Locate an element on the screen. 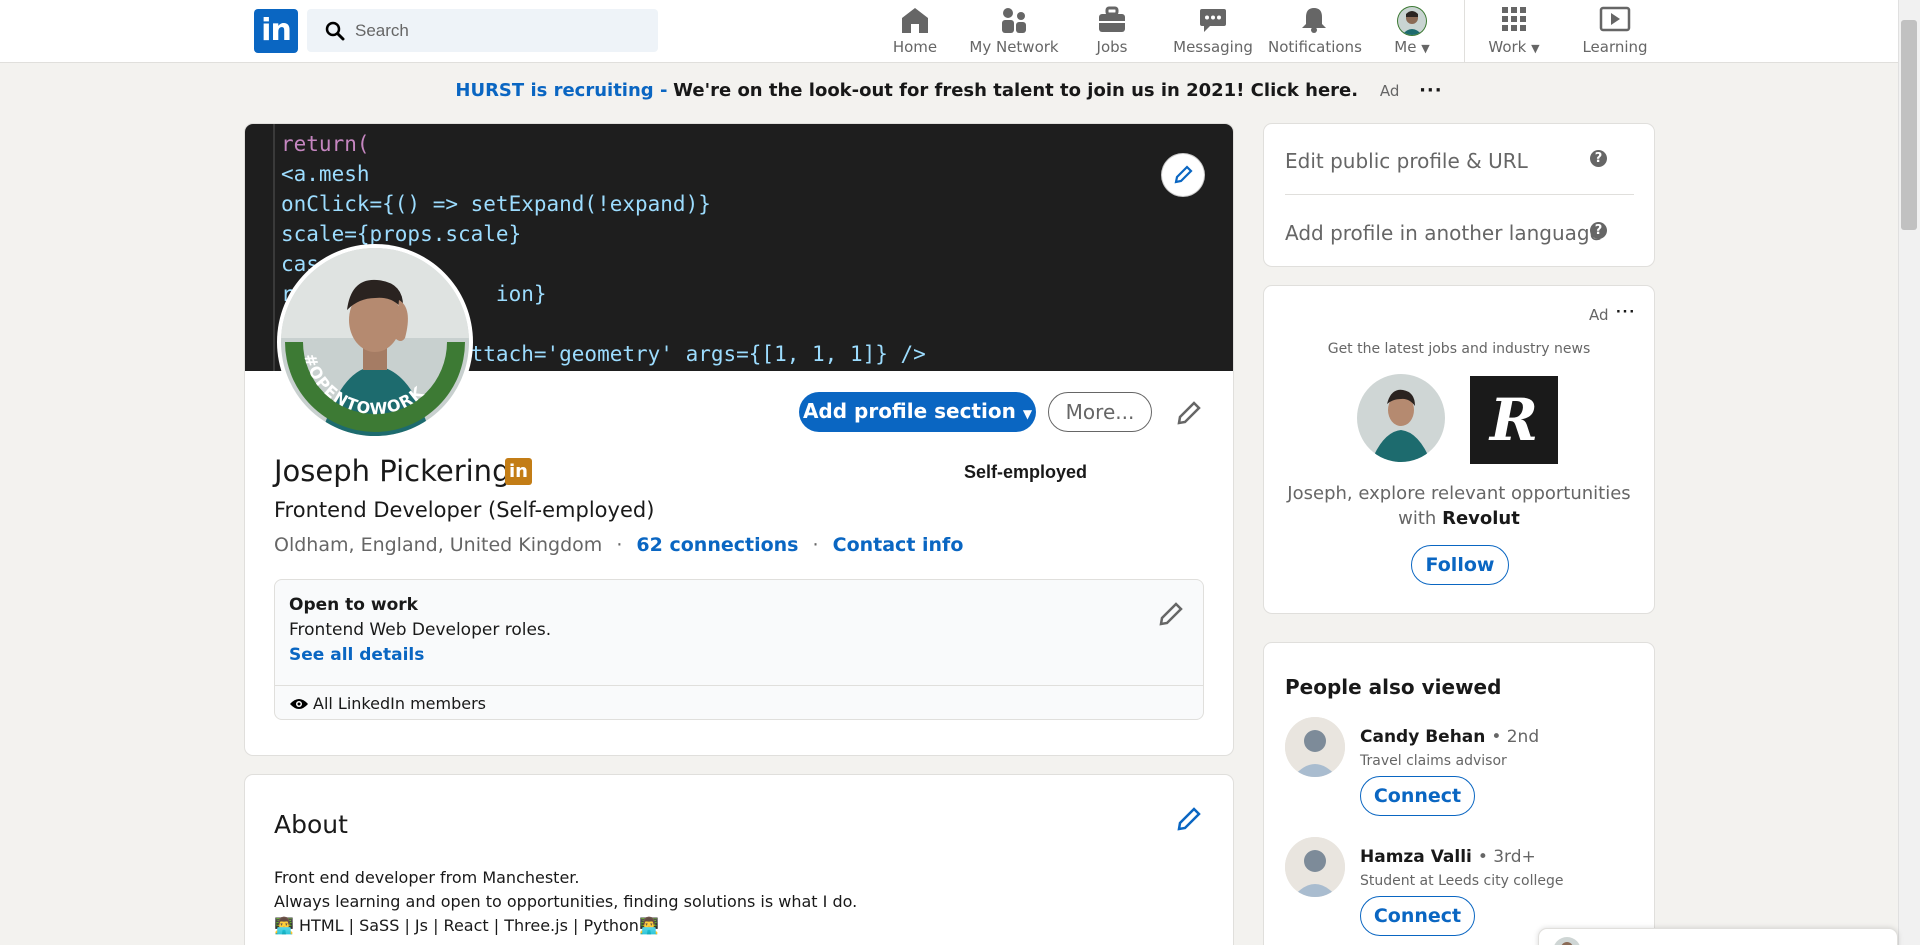 The image size is (1920, 945). search-box is located at coordinates (482, 30).